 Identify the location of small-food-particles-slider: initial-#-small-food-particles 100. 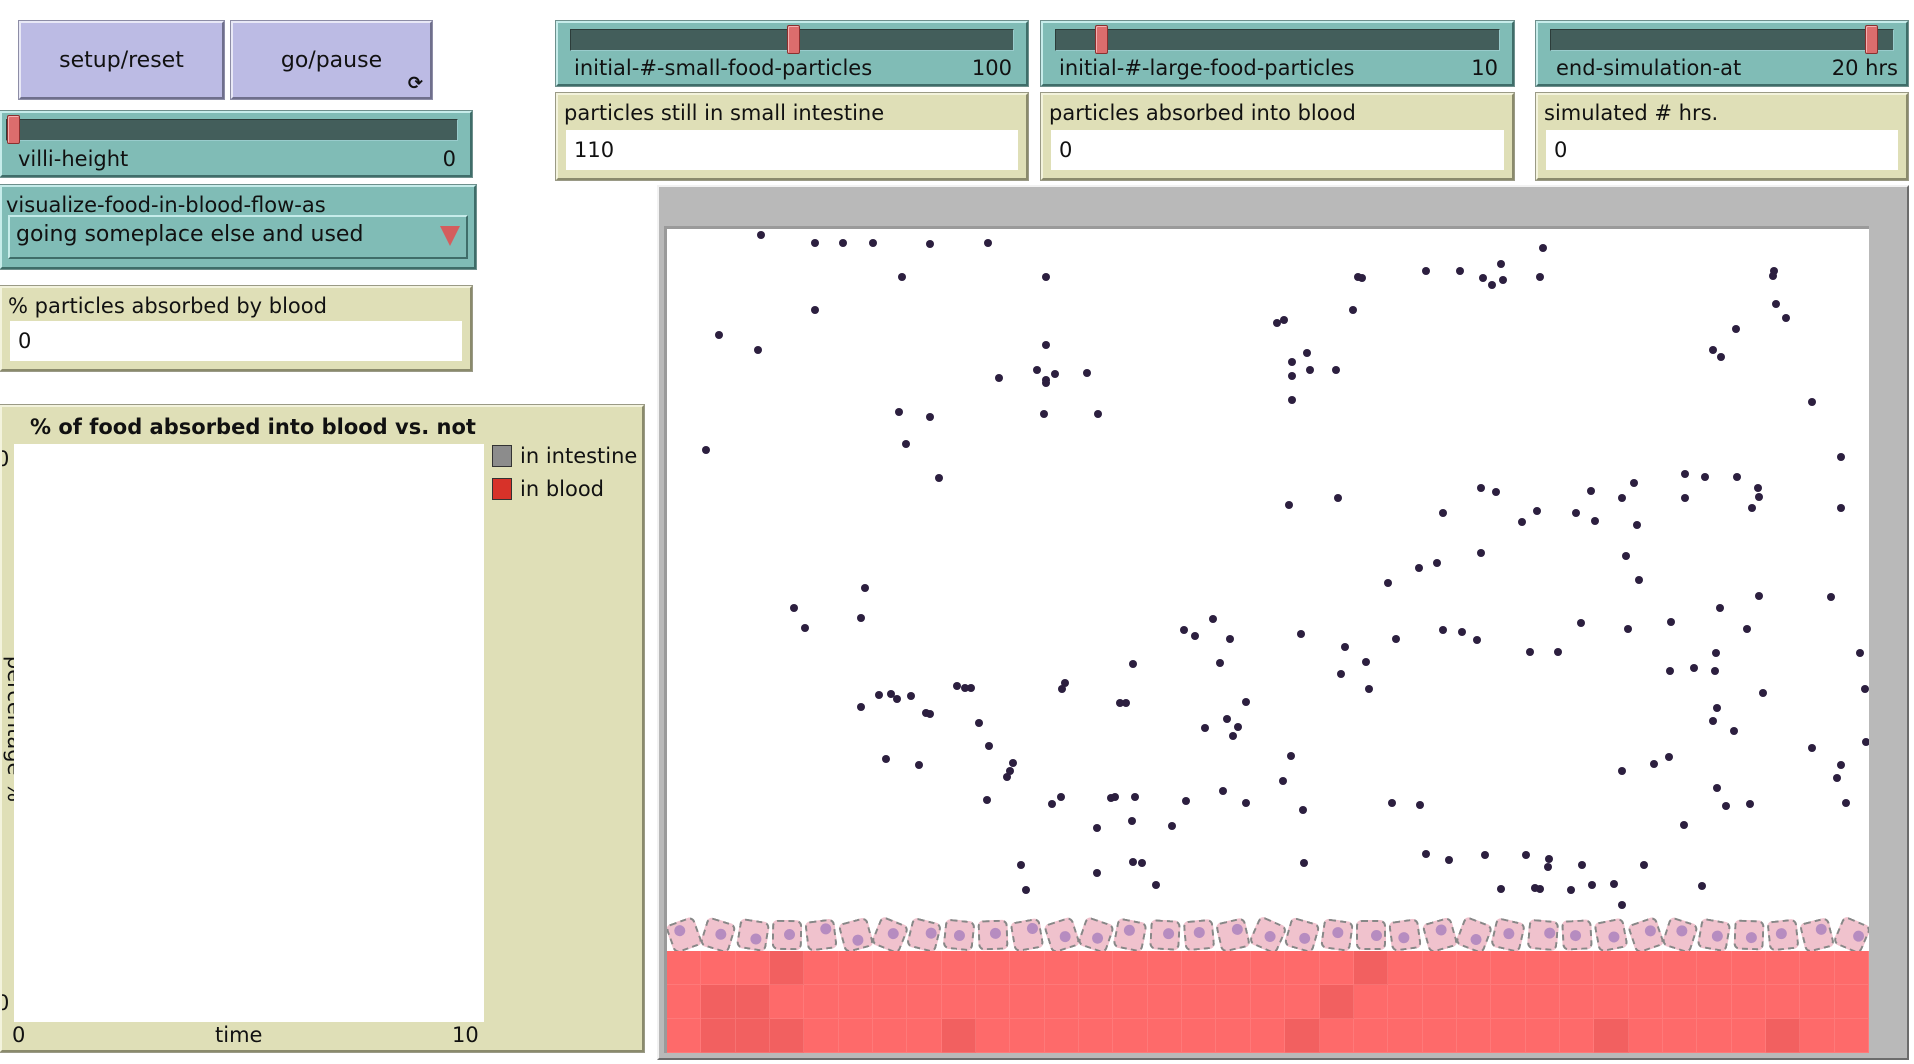
(792, 53).